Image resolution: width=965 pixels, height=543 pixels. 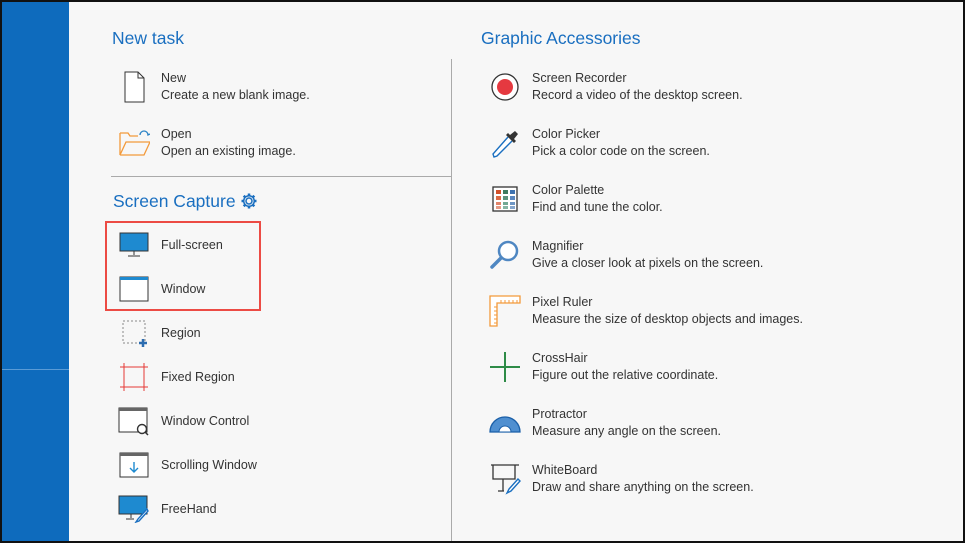 I want to click on window-control-button: Window Control, so click(x=183, y=421).